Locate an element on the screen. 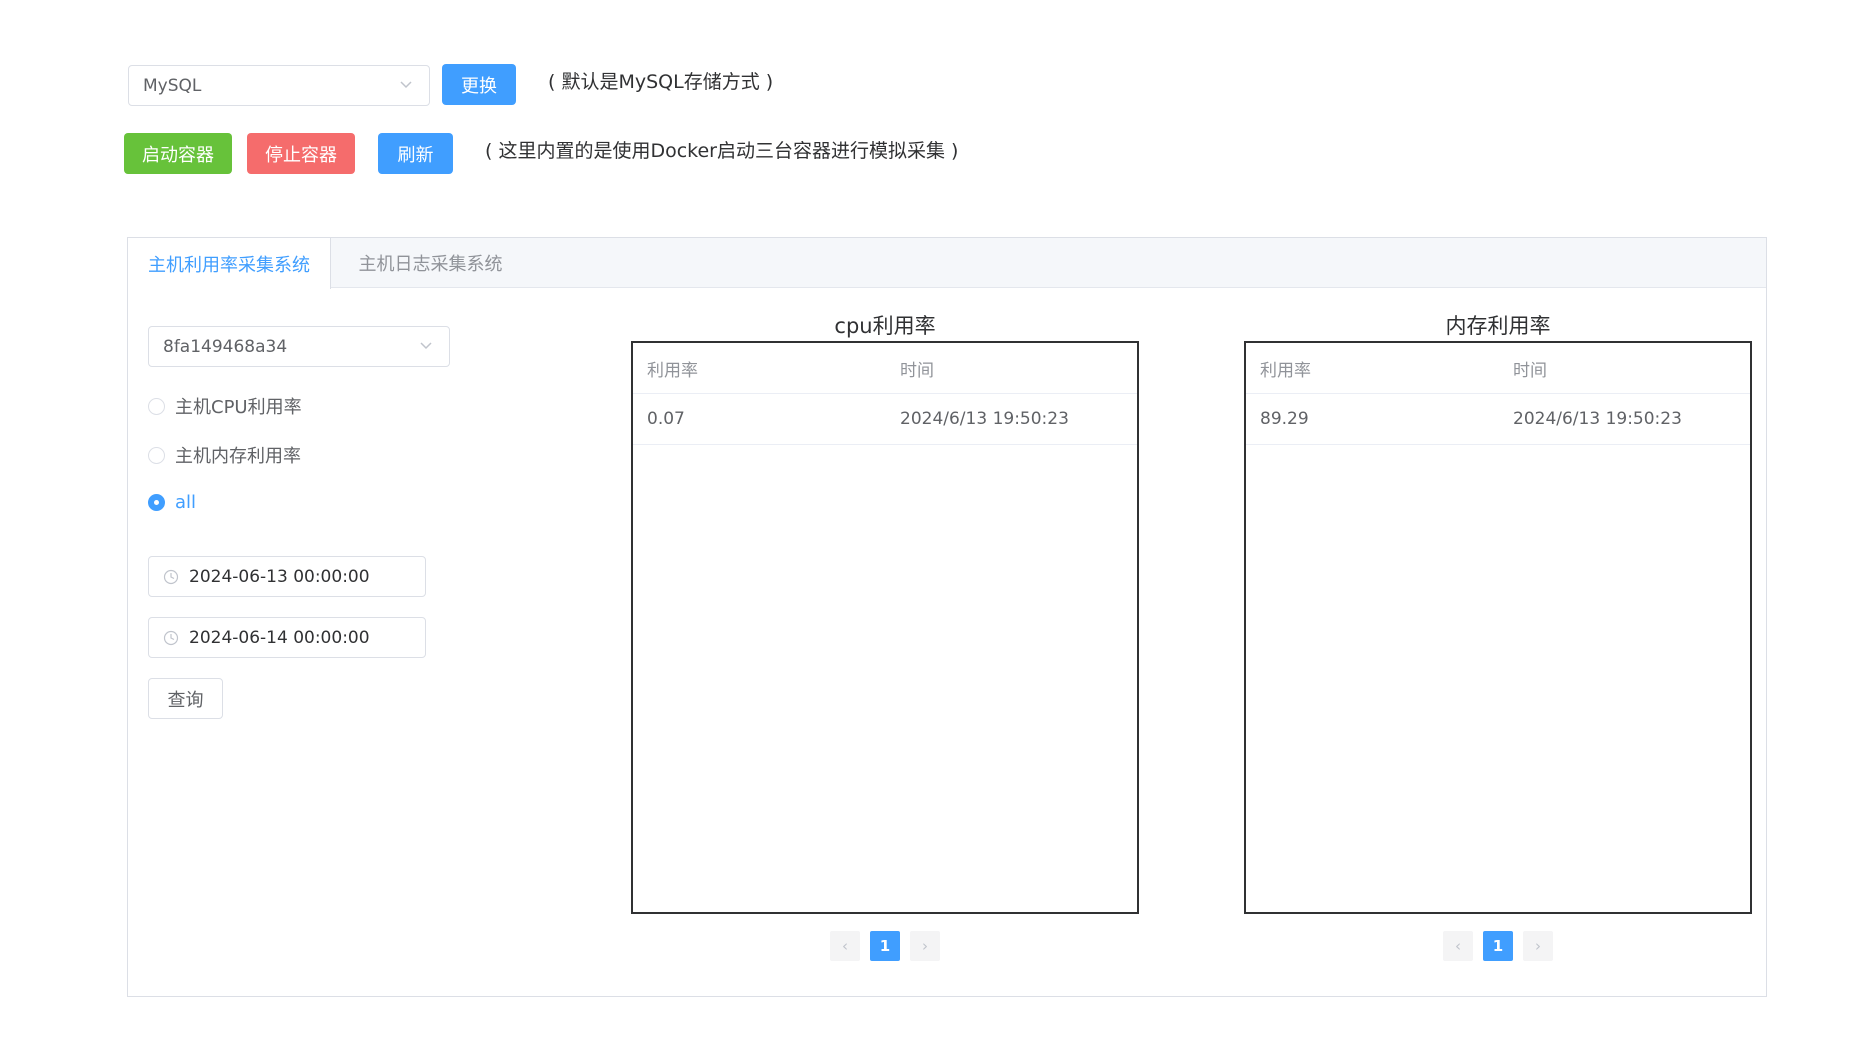 The width and height of the screenshot is (1850, 1052). radio-cpu-label: 主机CPU利用率 is located at coordinates (238, 407).